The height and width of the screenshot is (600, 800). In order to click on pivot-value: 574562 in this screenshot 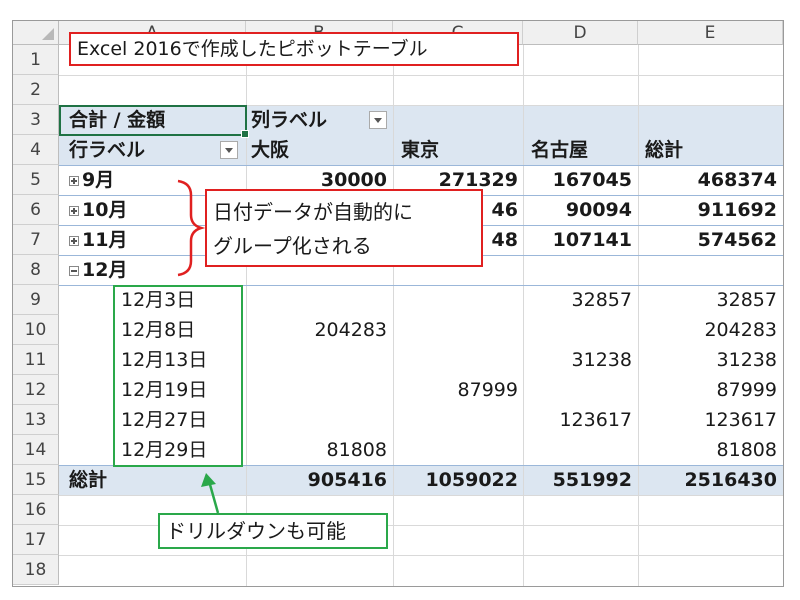, I will do `click(737, 240)`.